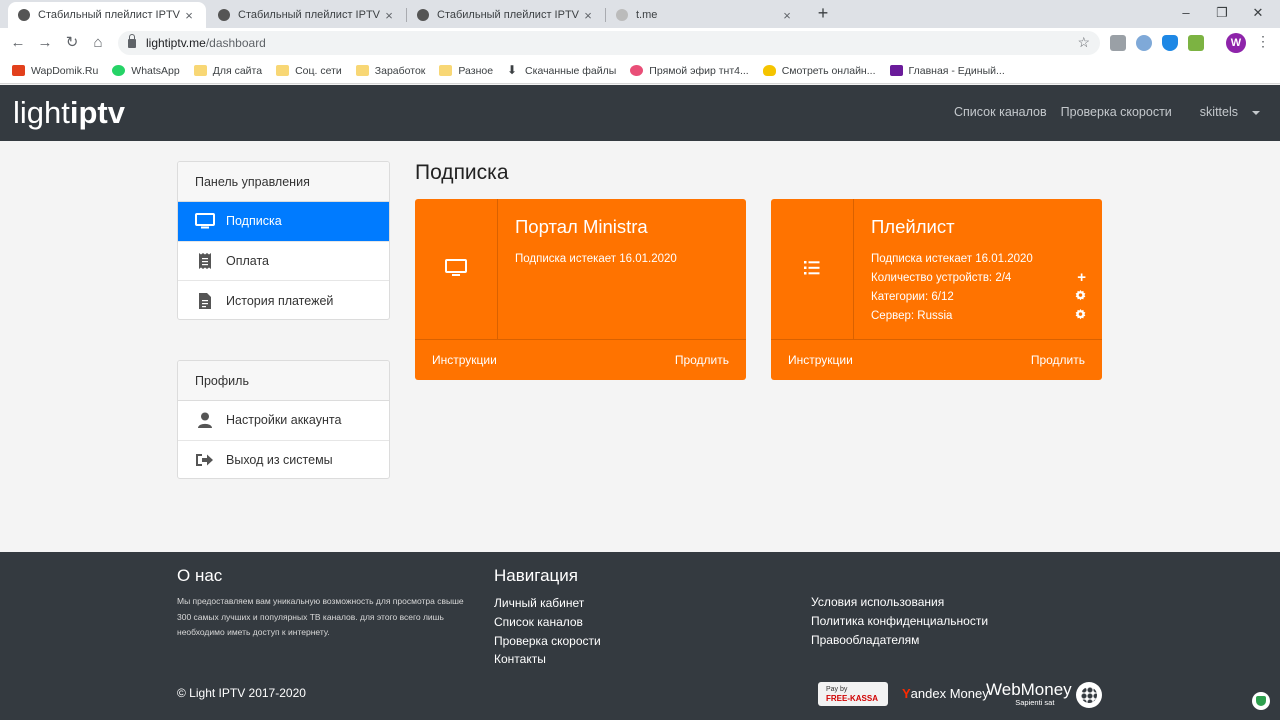 Image resolution: width=1280 pixels, height=720 pixels. I want to click on freekassa-caption: Pay by, so click(837, 689).